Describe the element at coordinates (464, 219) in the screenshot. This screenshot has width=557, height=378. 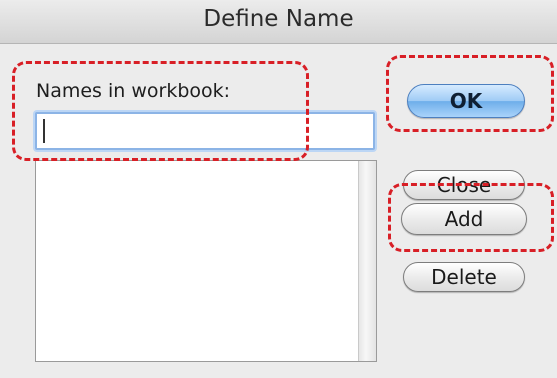
I see `add-button: Add` at that location.